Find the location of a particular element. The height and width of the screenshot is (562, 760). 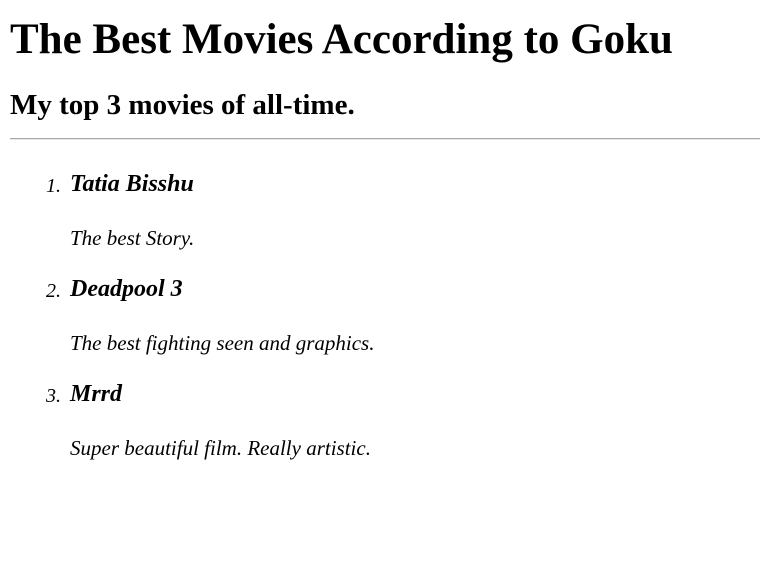

movie-item: 1. Tatia Bisshu The best Story. is located at coordinates (385, 209).